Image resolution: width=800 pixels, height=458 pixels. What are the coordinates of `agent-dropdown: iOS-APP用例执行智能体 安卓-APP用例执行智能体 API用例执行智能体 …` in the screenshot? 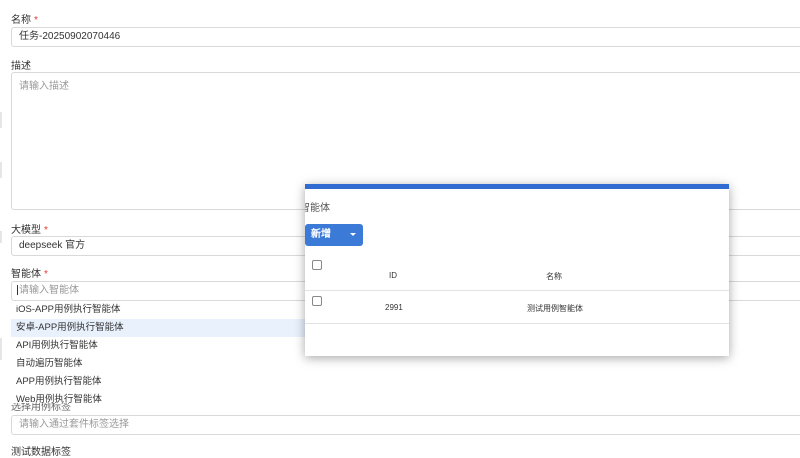 It's located at (166, 353).